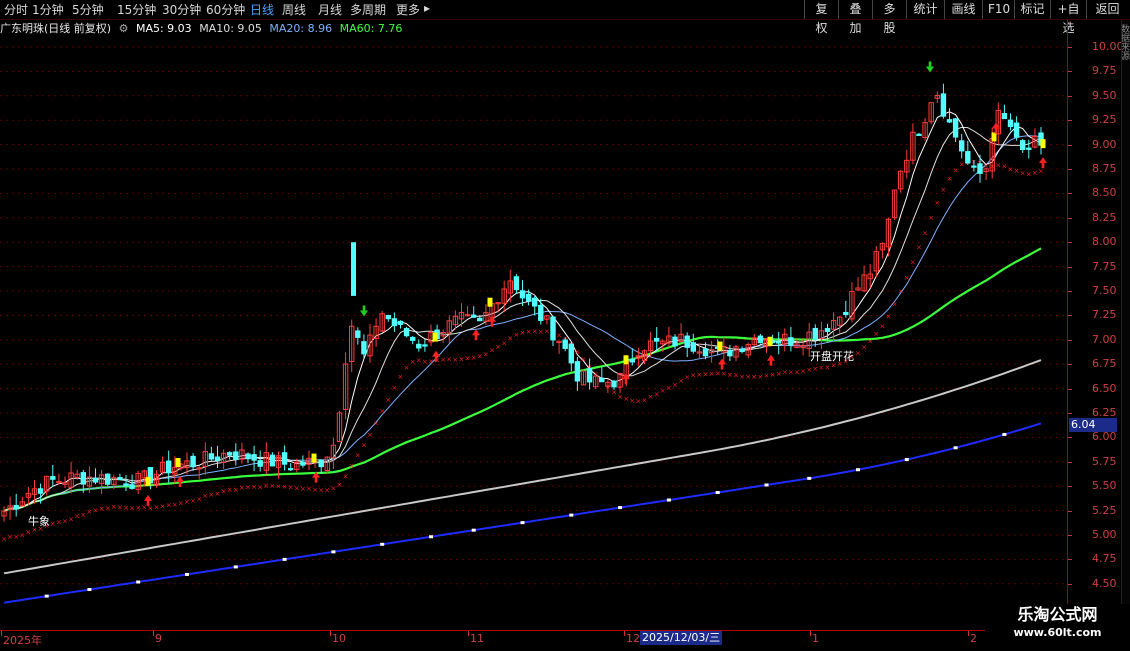 This screenshot has height=651, width=1130. What do you see at coordinates (889, 17) in the screenshot?
I see `toolbar-button-2: 多股` at bounding box center [889, 17].